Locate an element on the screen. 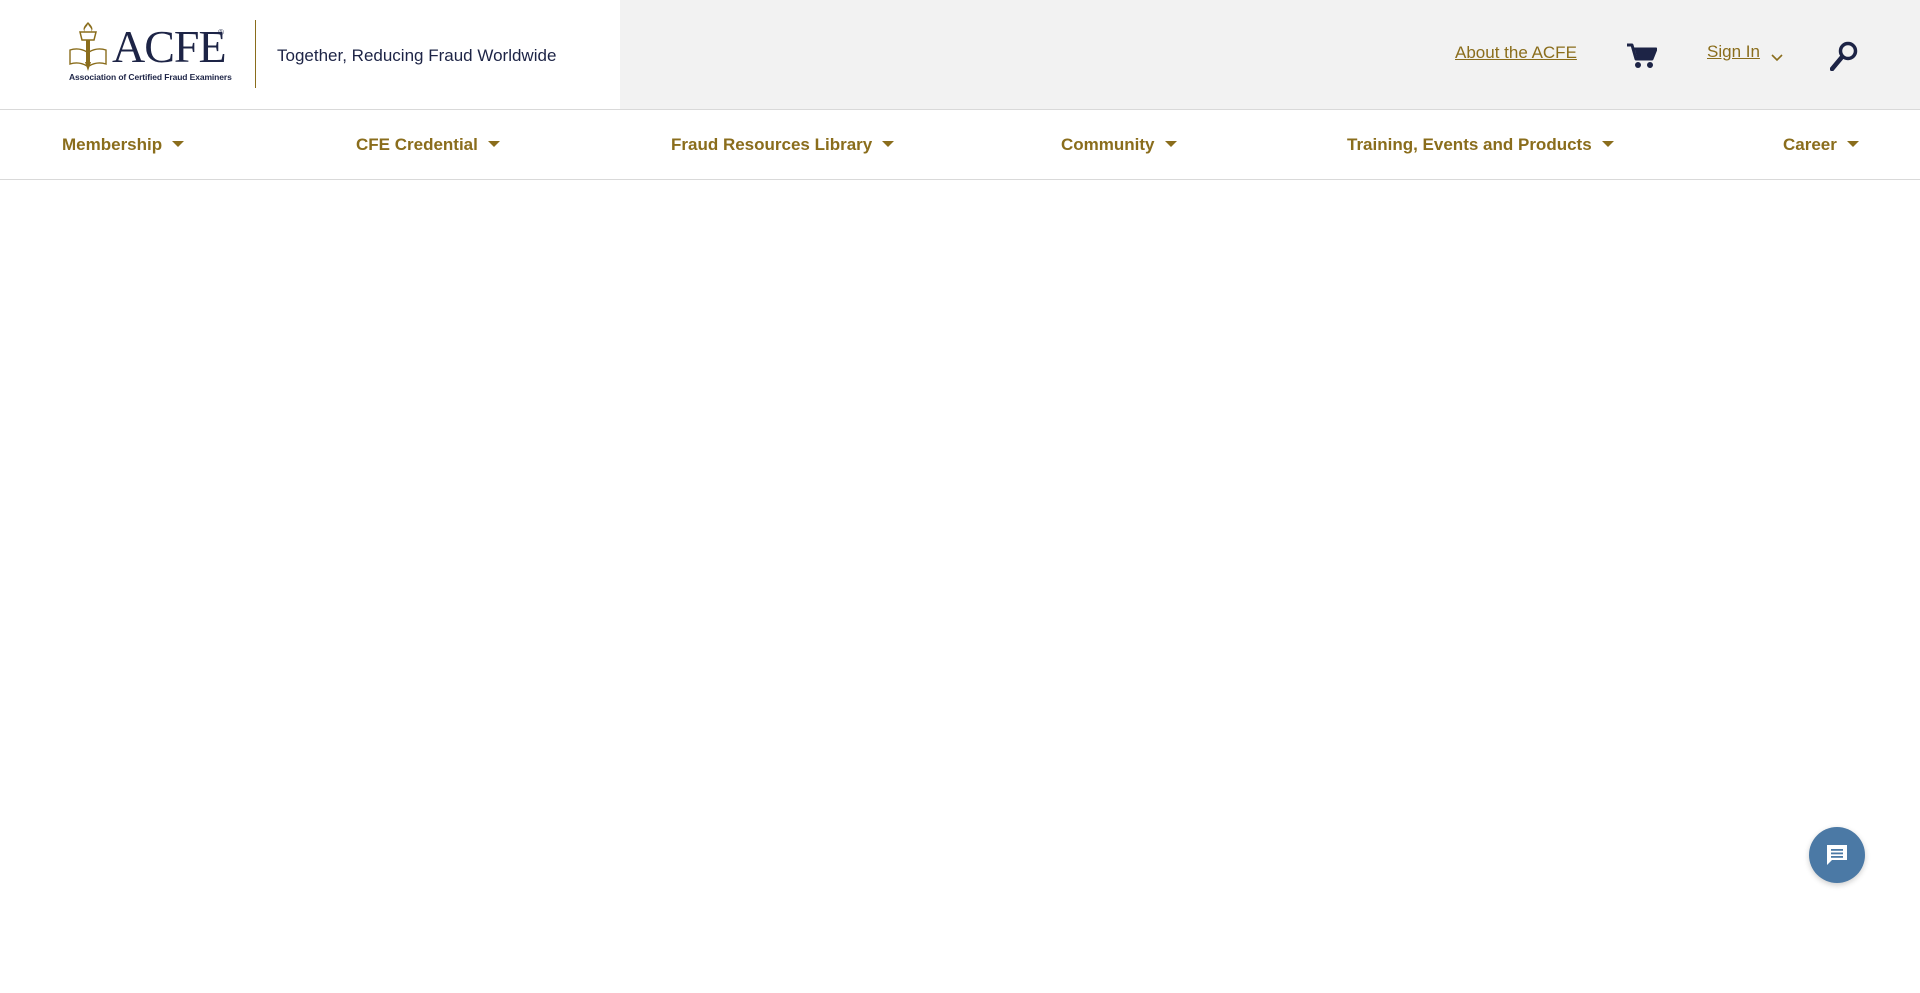  nav-divider is located at coordinates (960, 179).